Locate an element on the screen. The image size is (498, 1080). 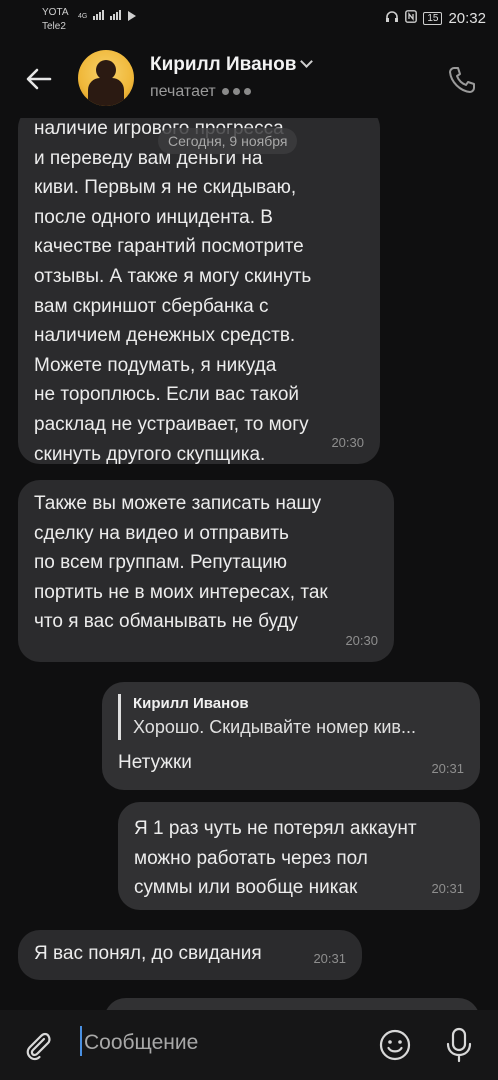
chevron-down-icon is located at coordinates (307, 61).